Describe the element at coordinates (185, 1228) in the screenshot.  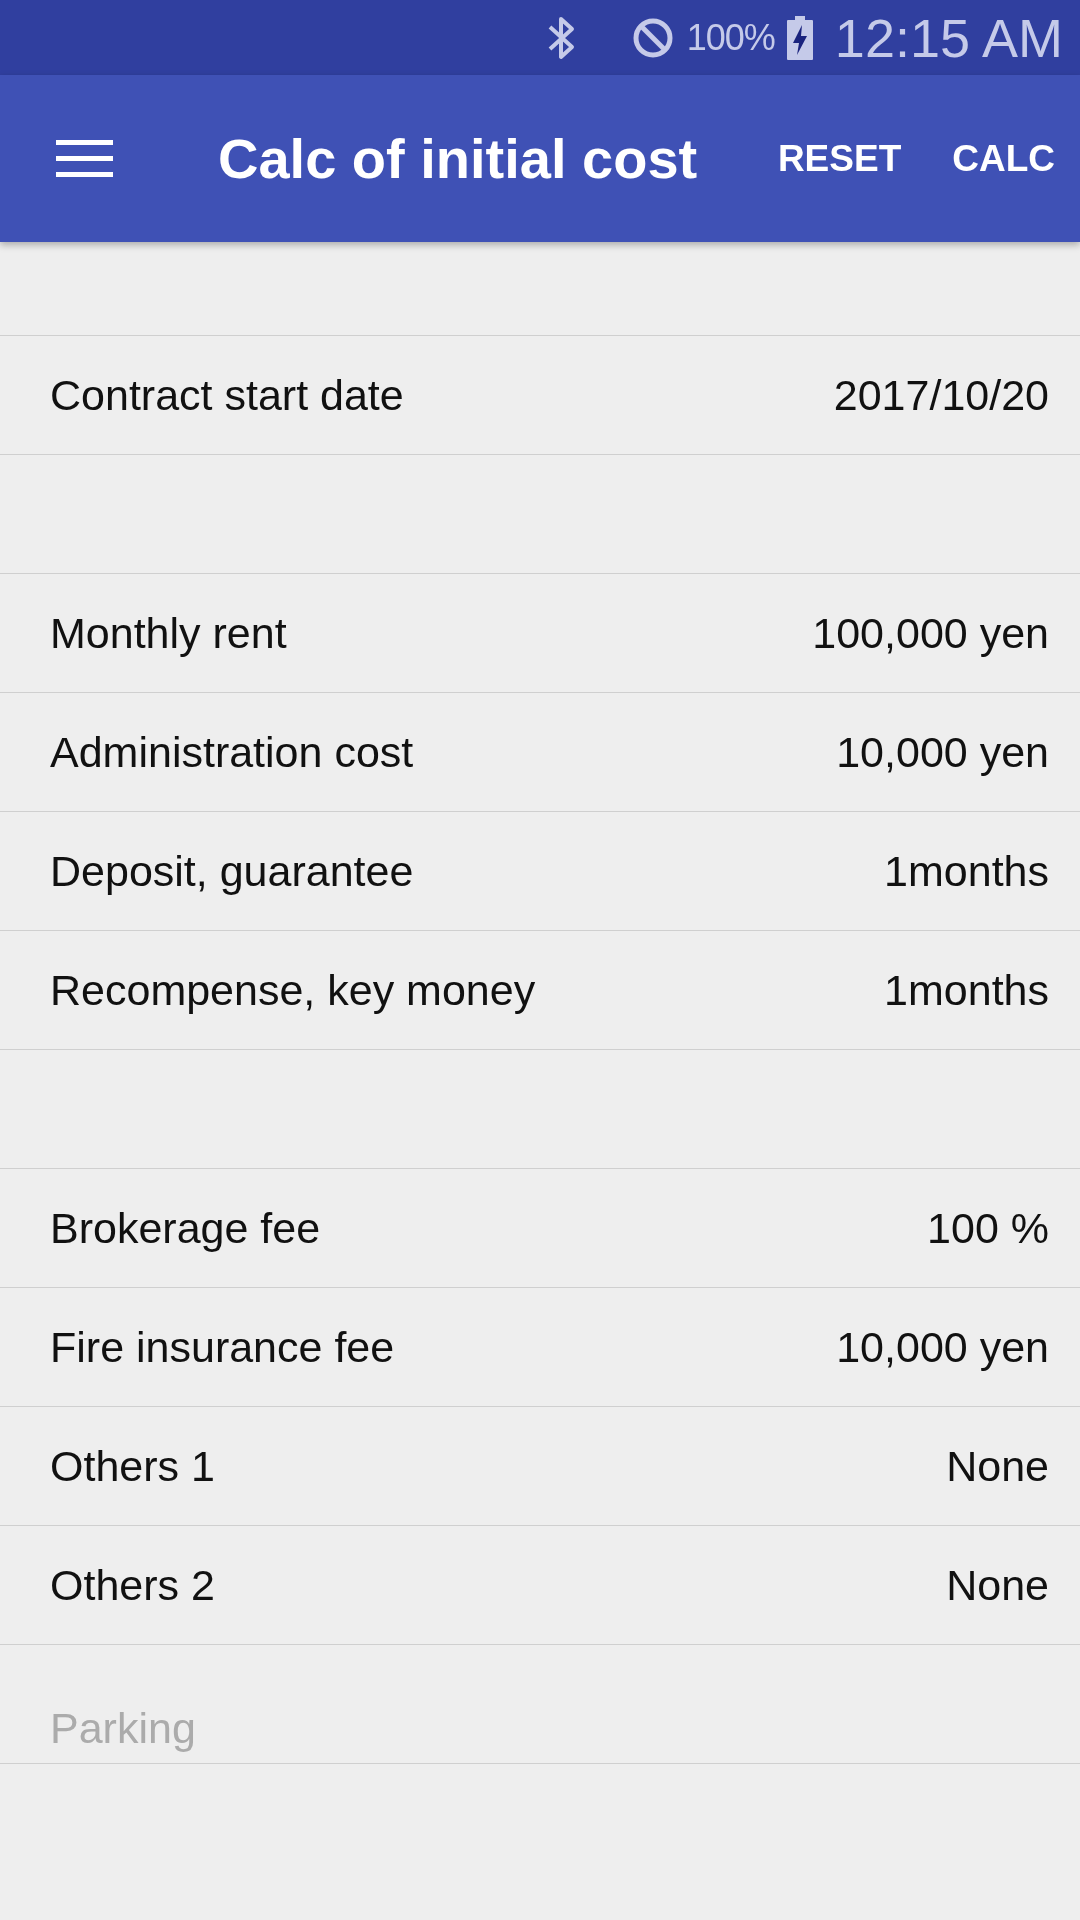
I see `setting-label: Brokerage fee` at that location.